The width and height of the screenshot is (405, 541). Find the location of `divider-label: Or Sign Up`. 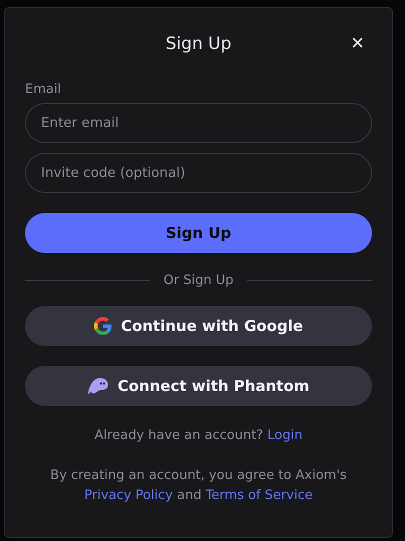

divider-label: Or Sign Up is located at coordinates (199, 280).